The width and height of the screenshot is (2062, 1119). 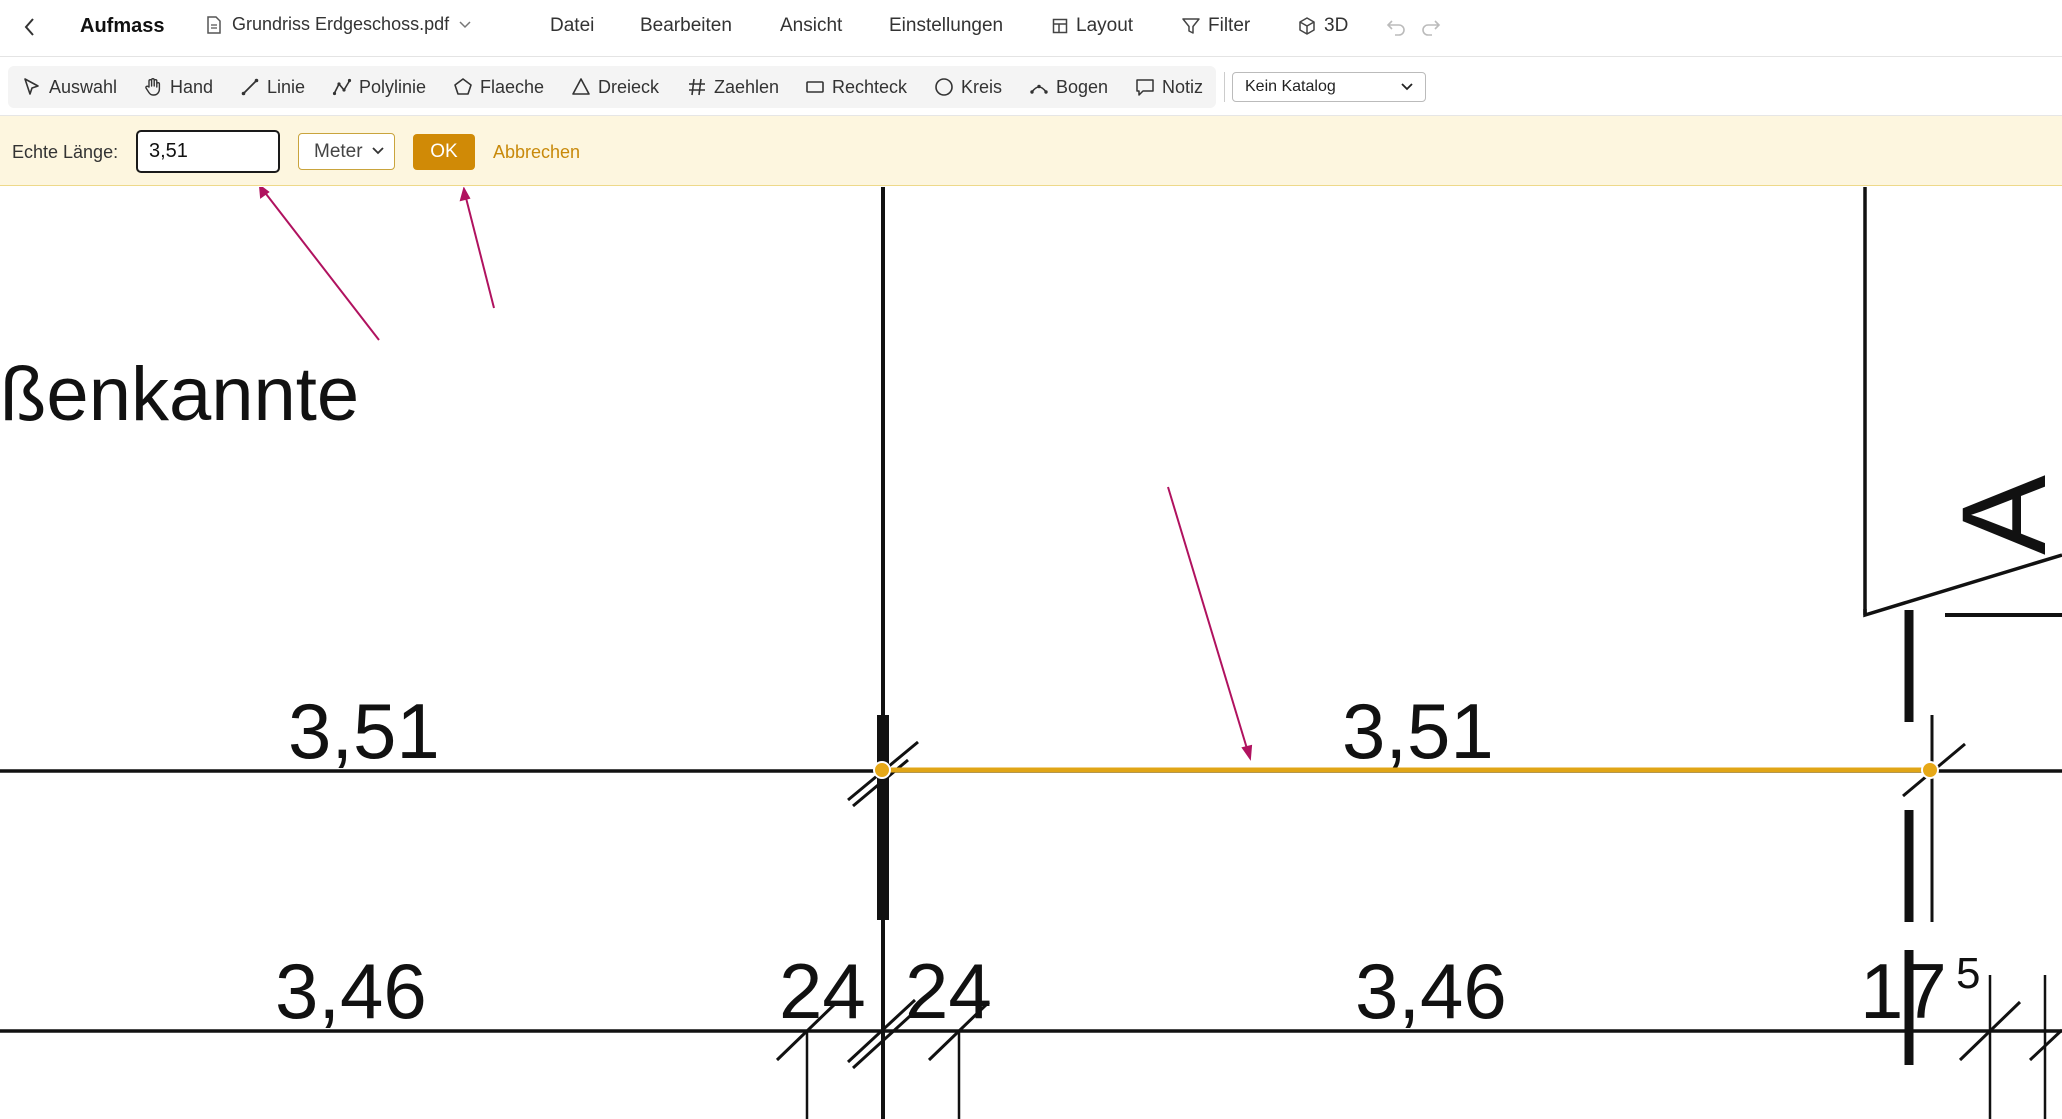 I want to click on unit-selected: Meter, so click(x=338, y=151).